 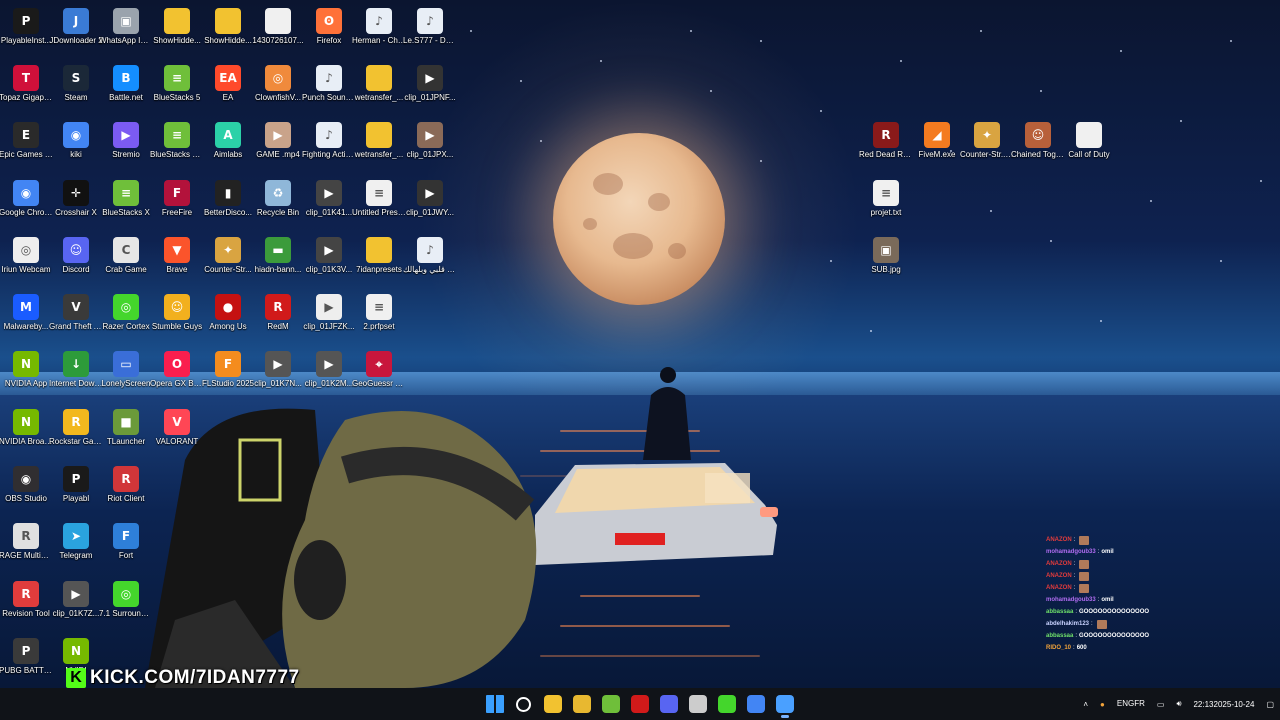 I want to click on bluestacks-button, so click(x=610, y=704).